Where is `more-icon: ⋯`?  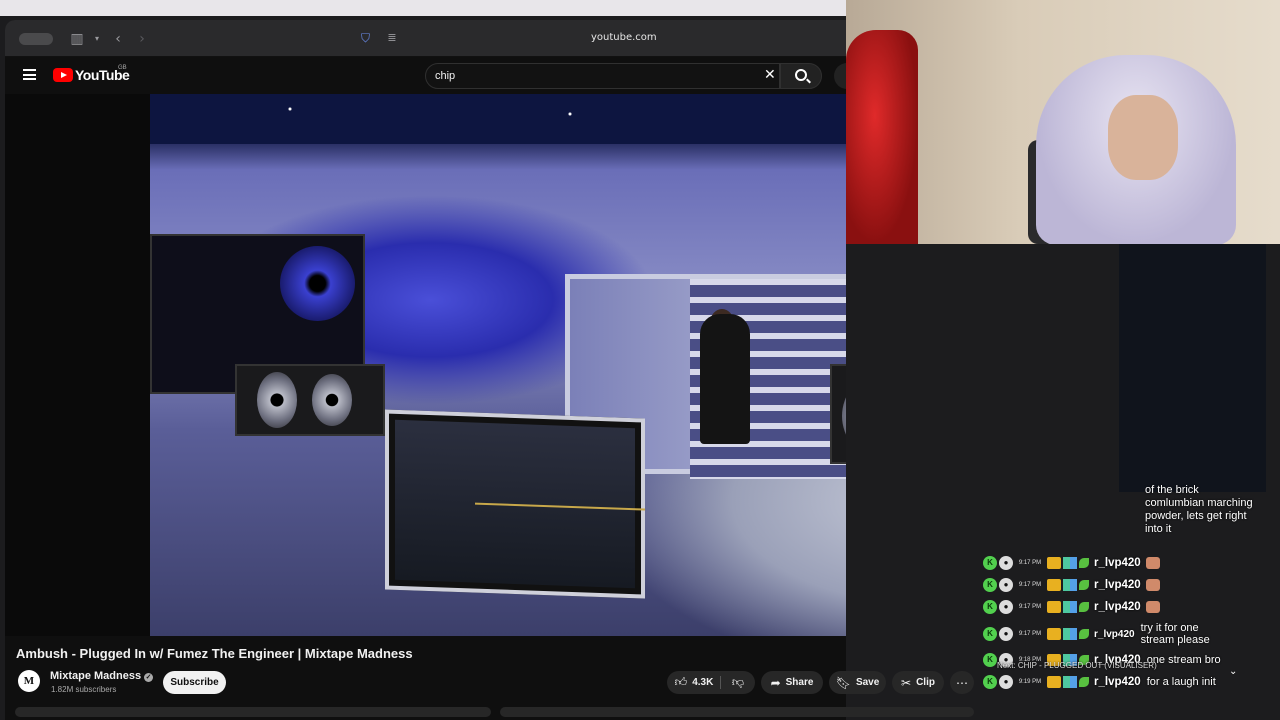
more-icon: ⋯ is located at coordinates (962, 682).